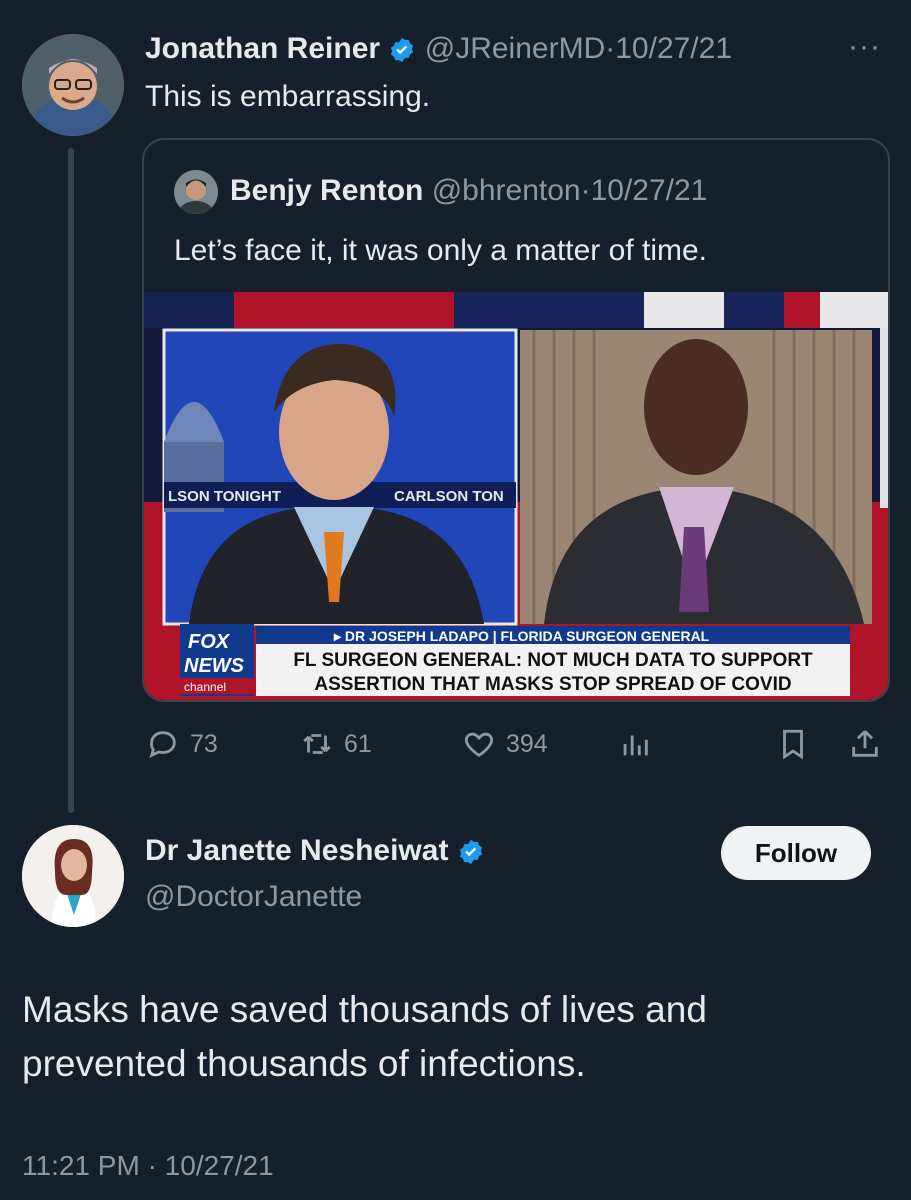  Describe the element at coordinates (196, 192) in the screenshot. I see `quote-author-avatar` at that location.